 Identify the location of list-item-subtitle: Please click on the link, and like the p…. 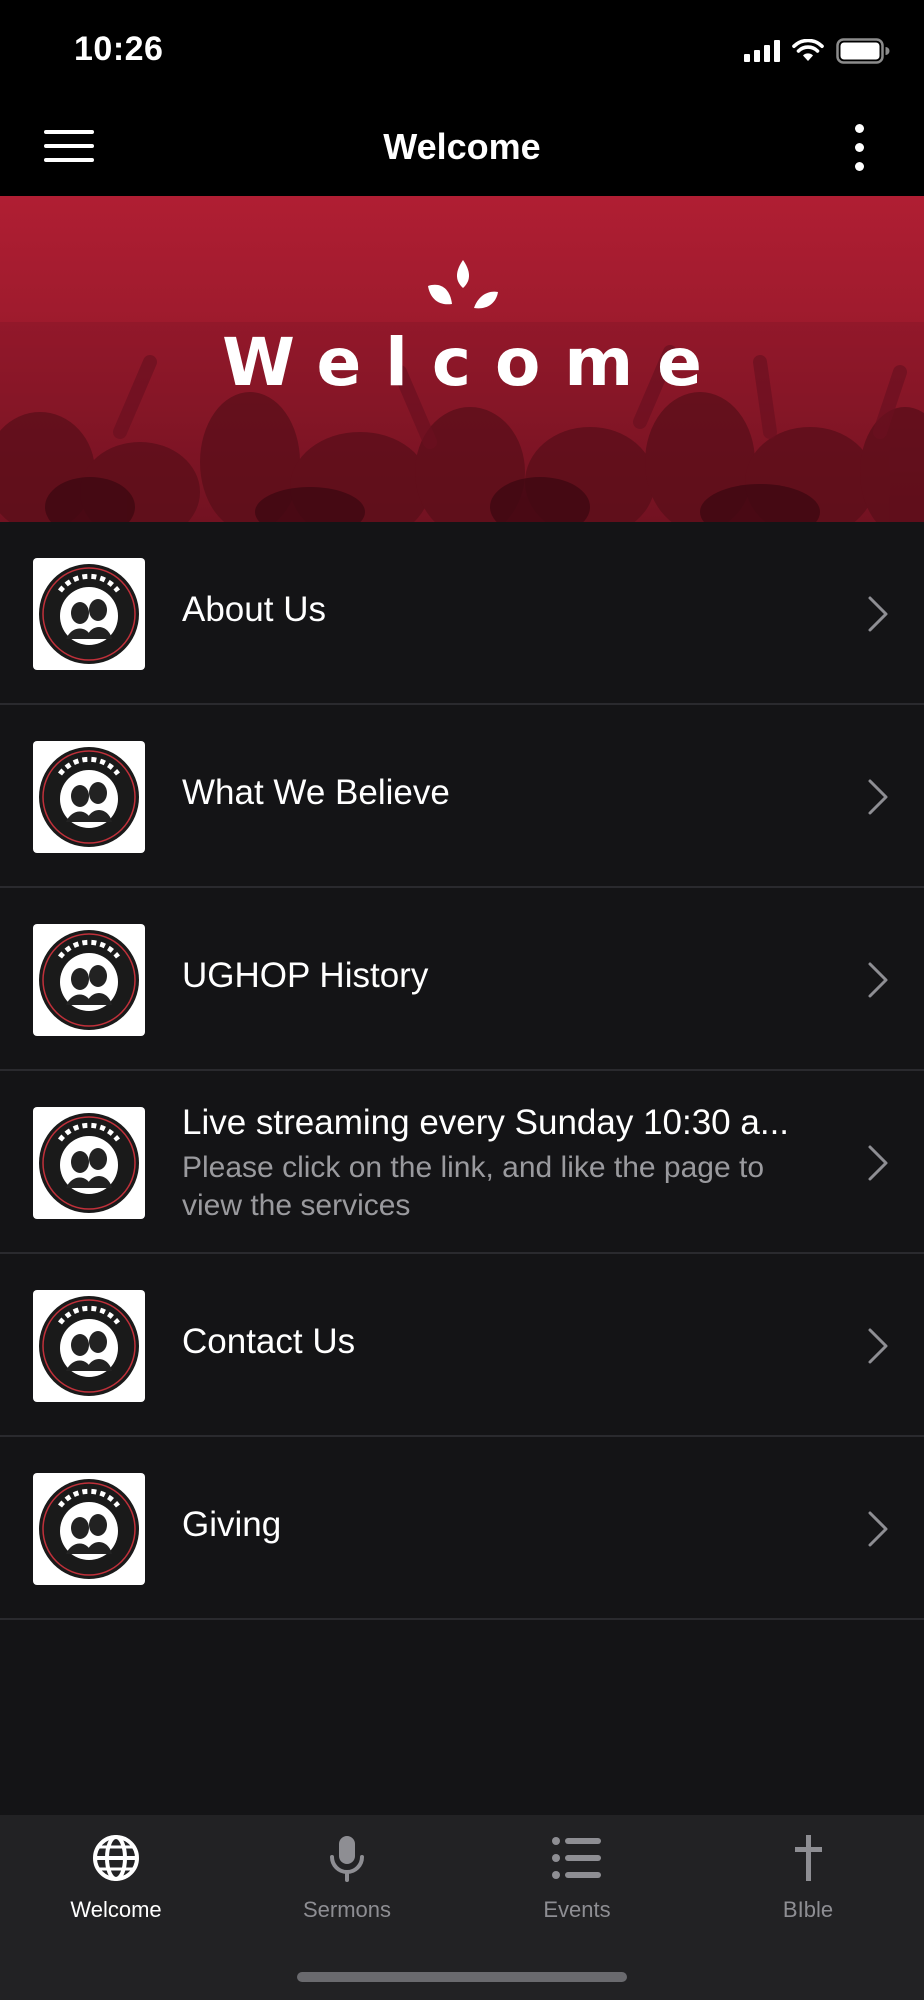
(473, 1186).